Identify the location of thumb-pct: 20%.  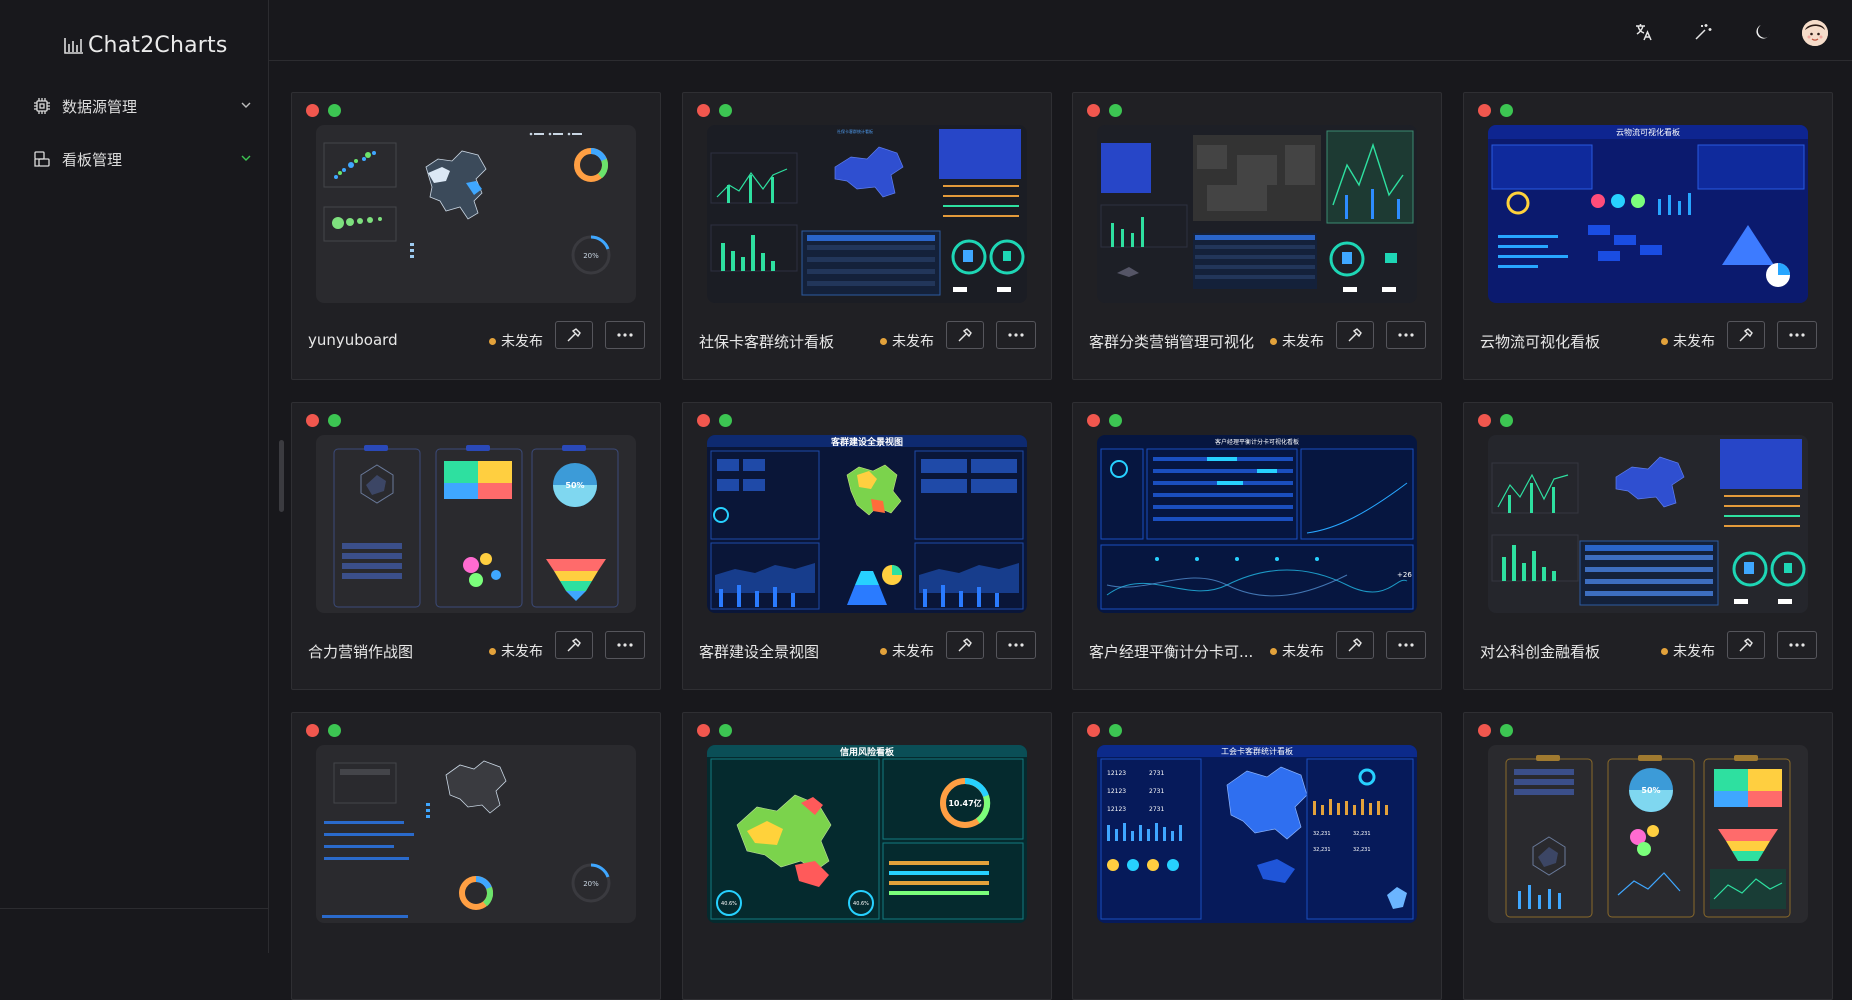
(591, 256).